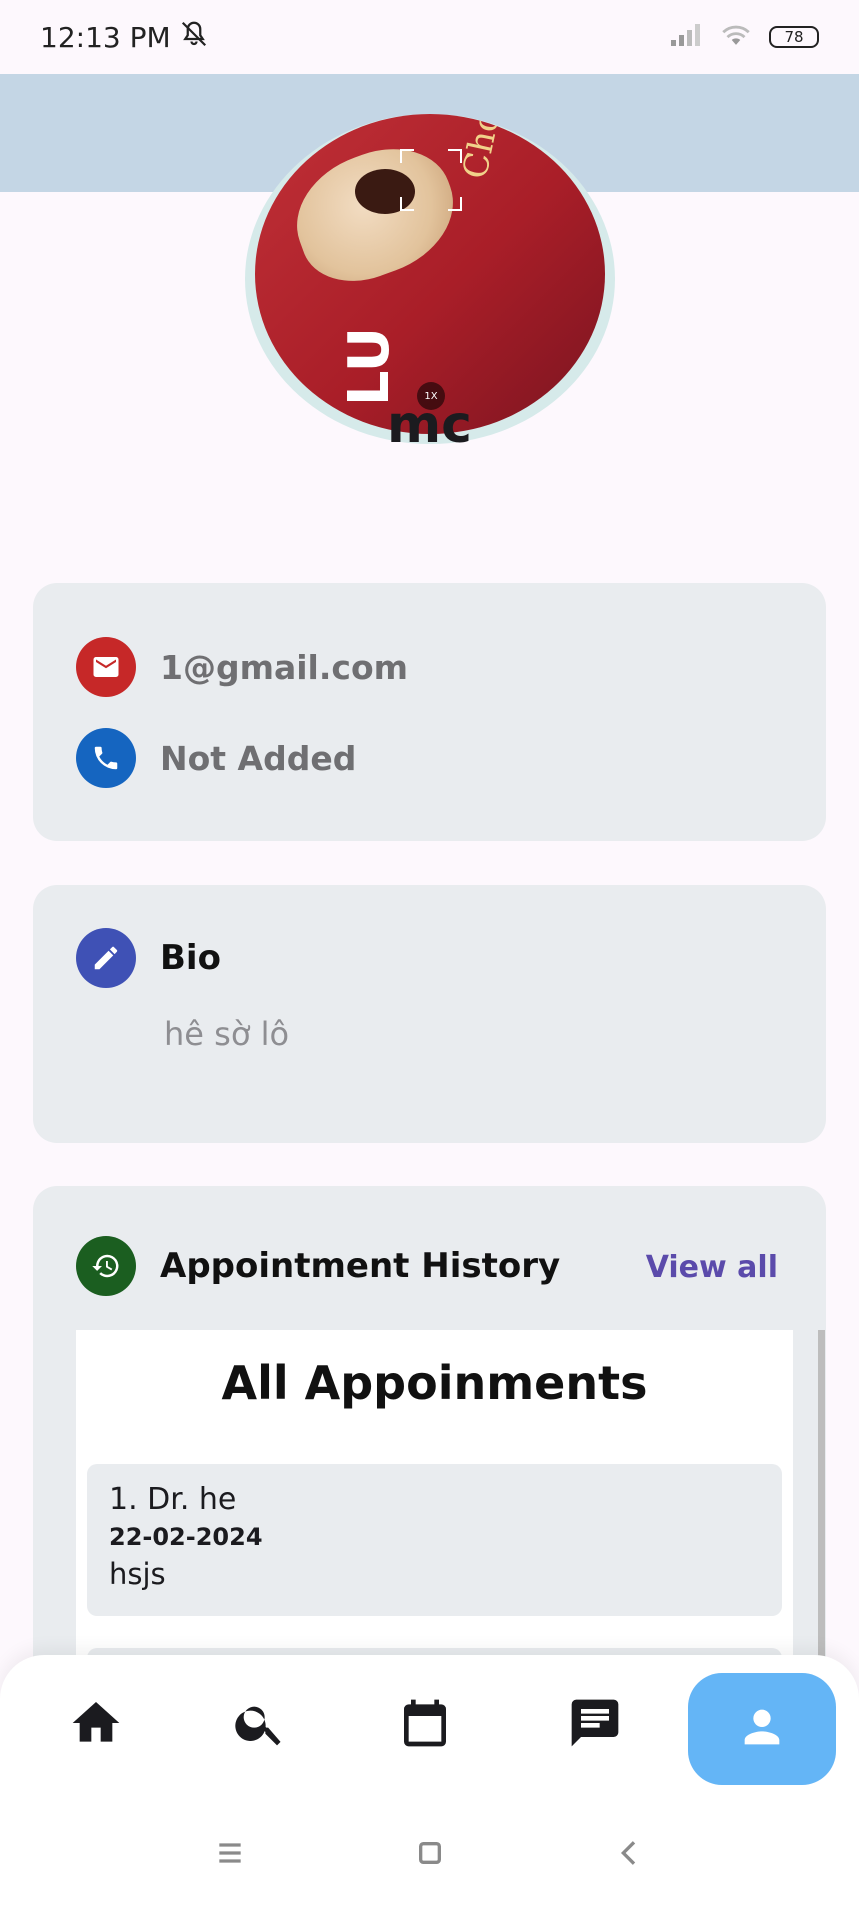 This screenshot has height=1908, width=859. What do you see at coordinates (148, 958) in the screenshot?
I see `bio-header: Bio` at bounding box center [148, 958].